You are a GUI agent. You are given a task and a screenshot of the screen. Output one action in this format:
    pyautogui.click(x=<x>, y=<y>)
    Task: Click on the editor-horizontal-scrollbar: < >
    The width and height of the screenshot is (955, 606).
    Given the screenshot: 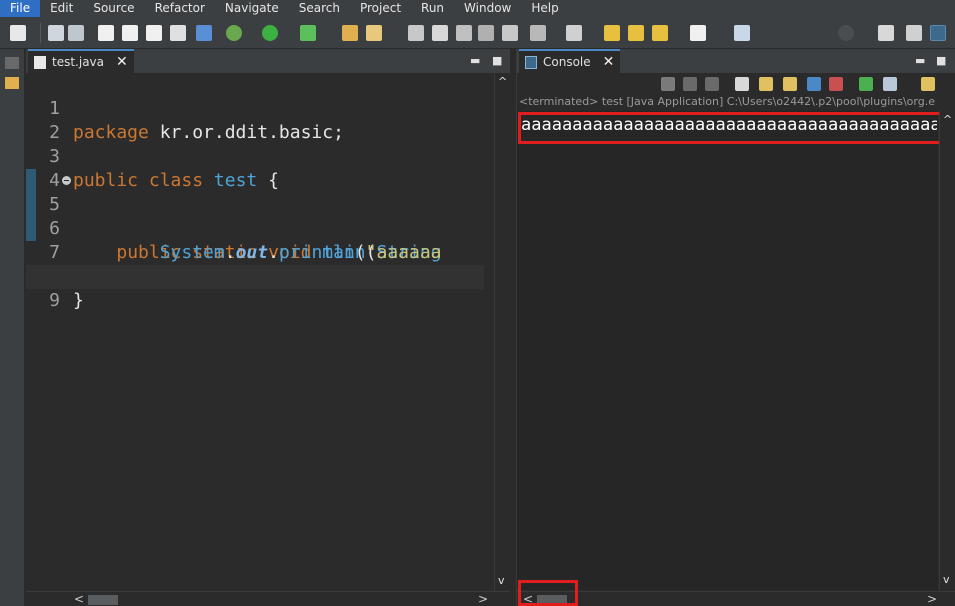 What is the action you would take?
    pyautogui.click(x=268, y=598)
    